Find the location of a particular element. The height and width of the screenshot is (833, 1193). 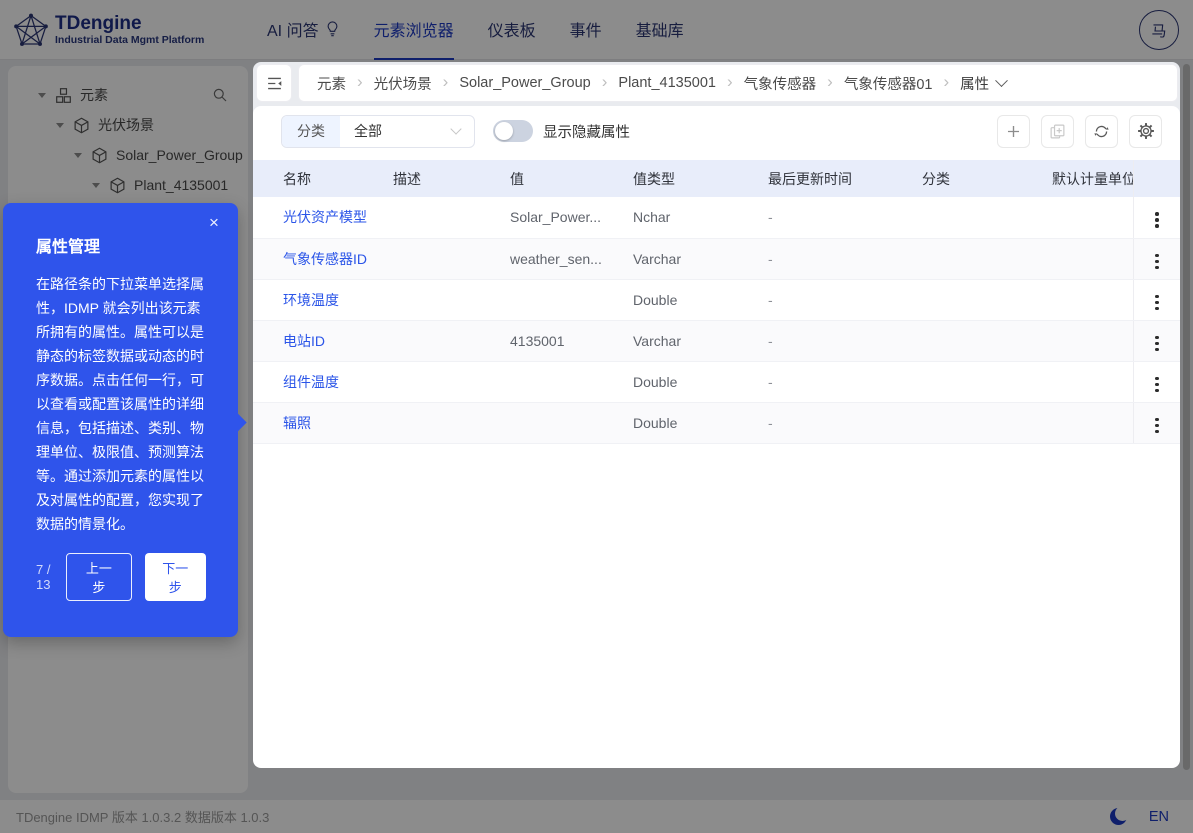

breadcrumb-item: 气象传感器01 is located at coordinates (888, 83).